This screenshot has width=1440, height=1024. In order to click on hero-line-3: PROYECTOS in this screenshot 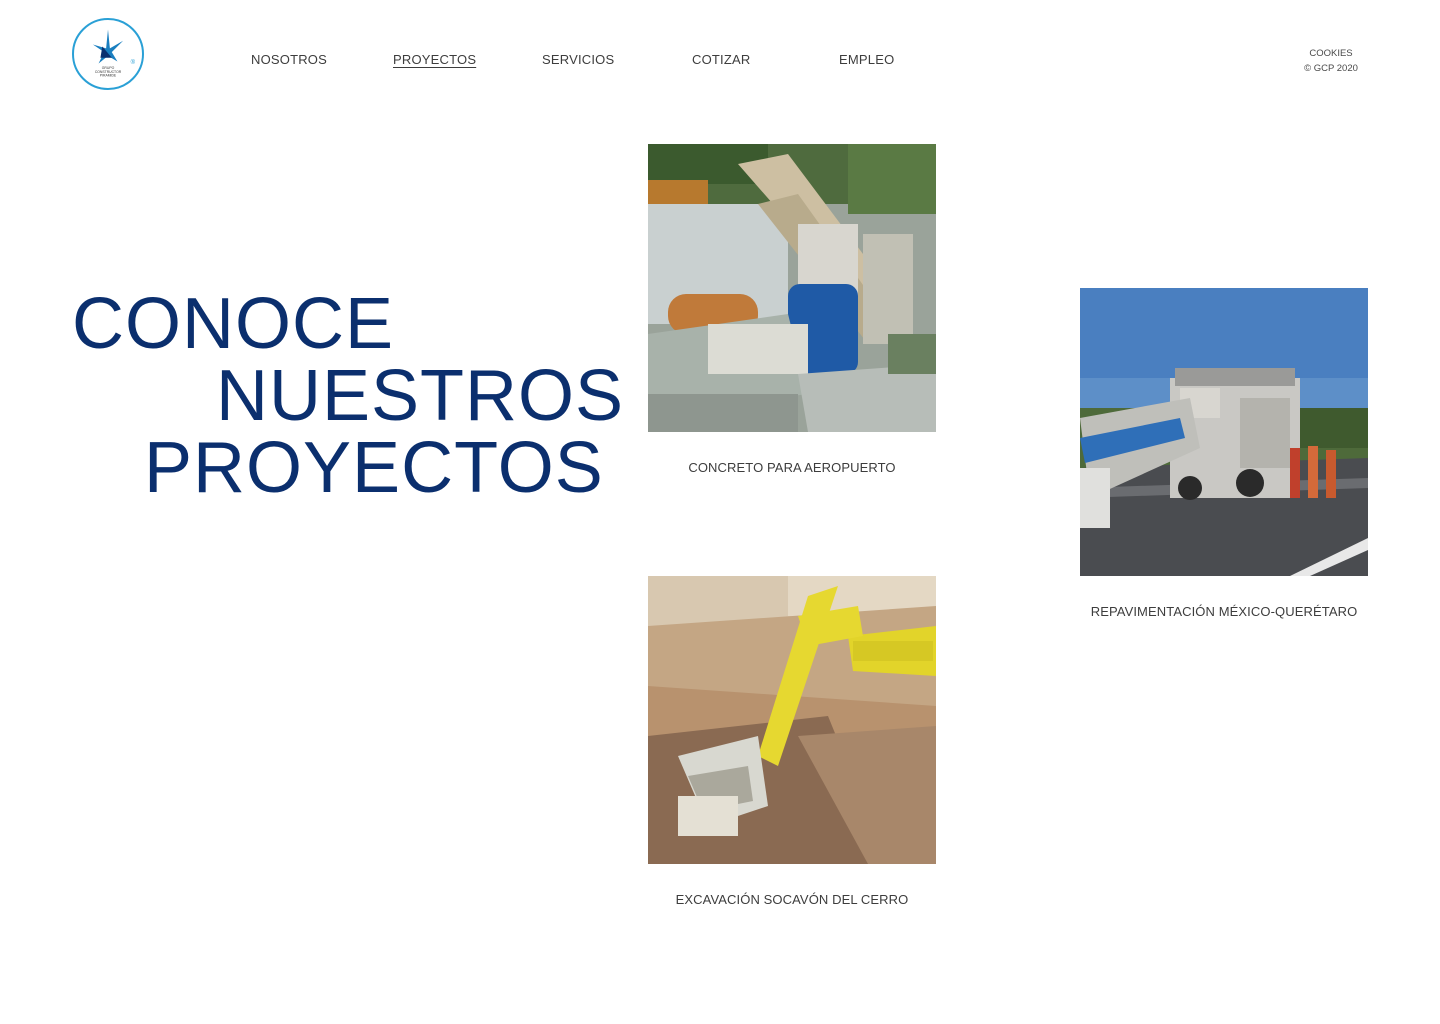, I will do `click(374, 468)`.